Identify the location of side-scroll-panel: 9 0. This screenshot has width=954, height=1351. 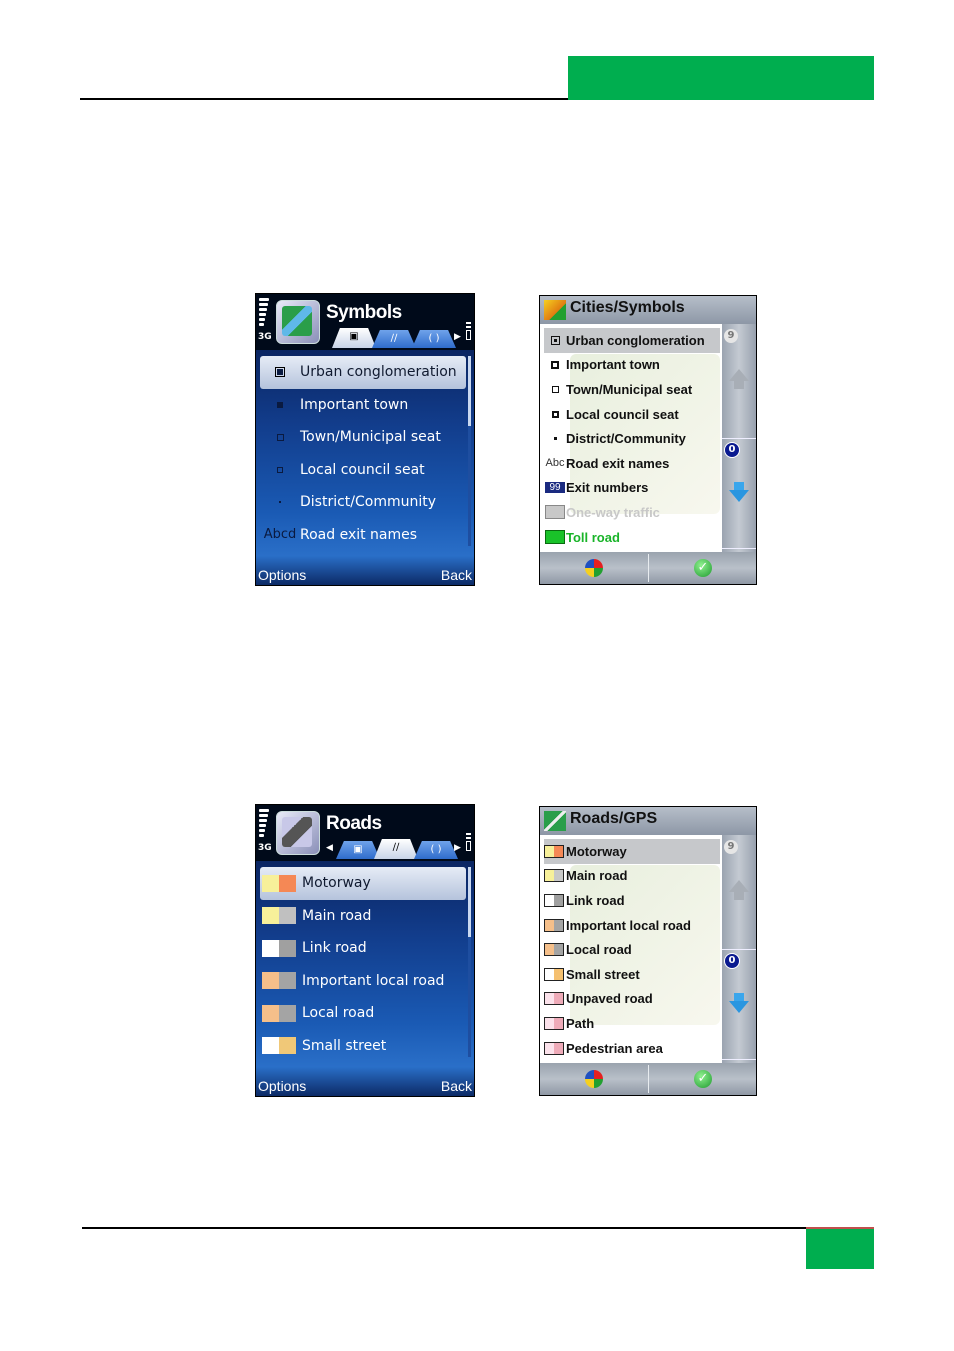
(739, 949).